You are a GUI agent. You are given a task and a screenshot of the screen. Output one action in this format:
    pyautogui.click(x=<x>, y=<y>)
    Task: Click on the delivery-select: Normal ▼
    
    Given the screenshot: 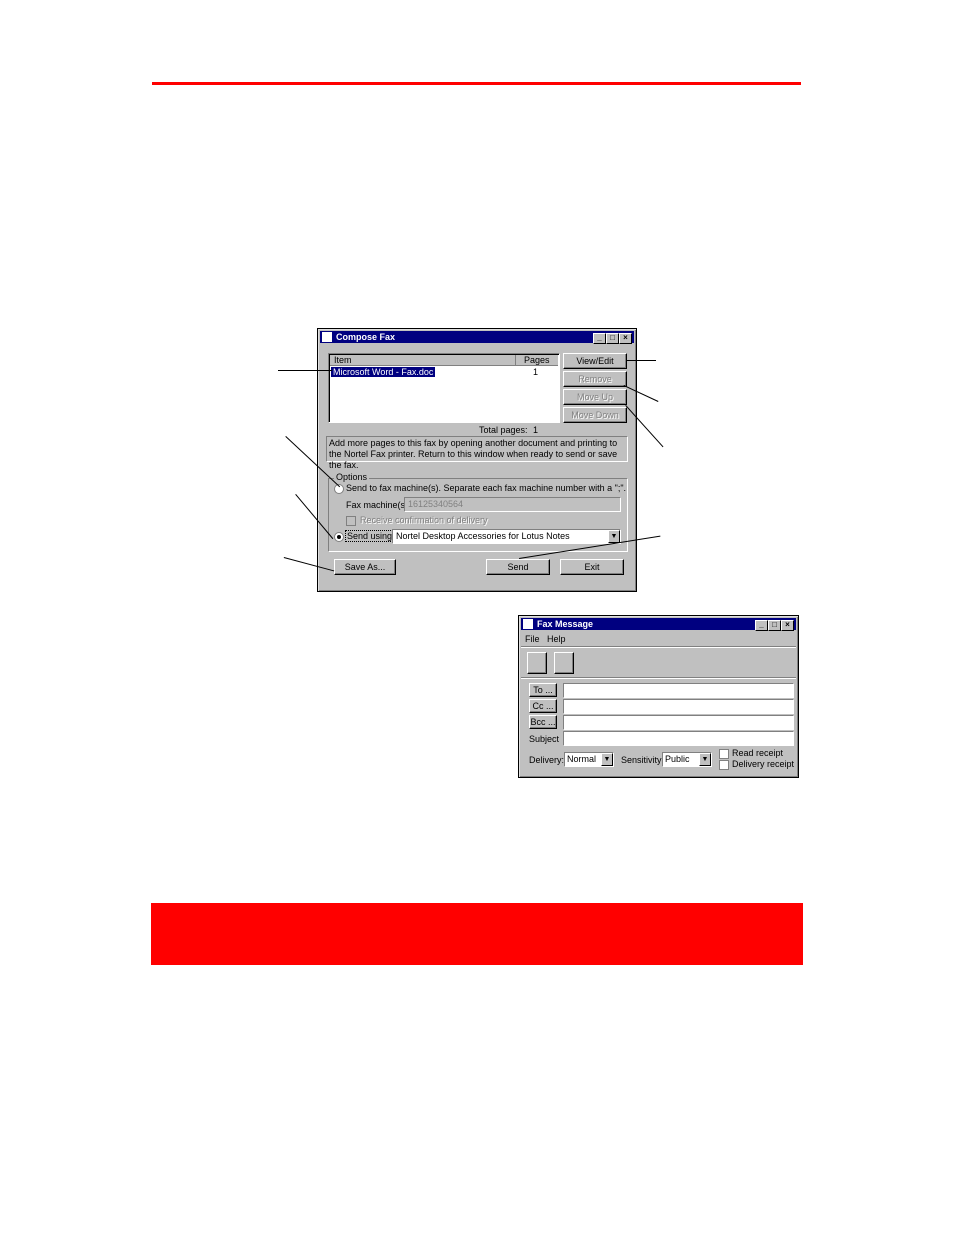 What is the action you would take?
    pyautogui.click(x=589, y=759)
    